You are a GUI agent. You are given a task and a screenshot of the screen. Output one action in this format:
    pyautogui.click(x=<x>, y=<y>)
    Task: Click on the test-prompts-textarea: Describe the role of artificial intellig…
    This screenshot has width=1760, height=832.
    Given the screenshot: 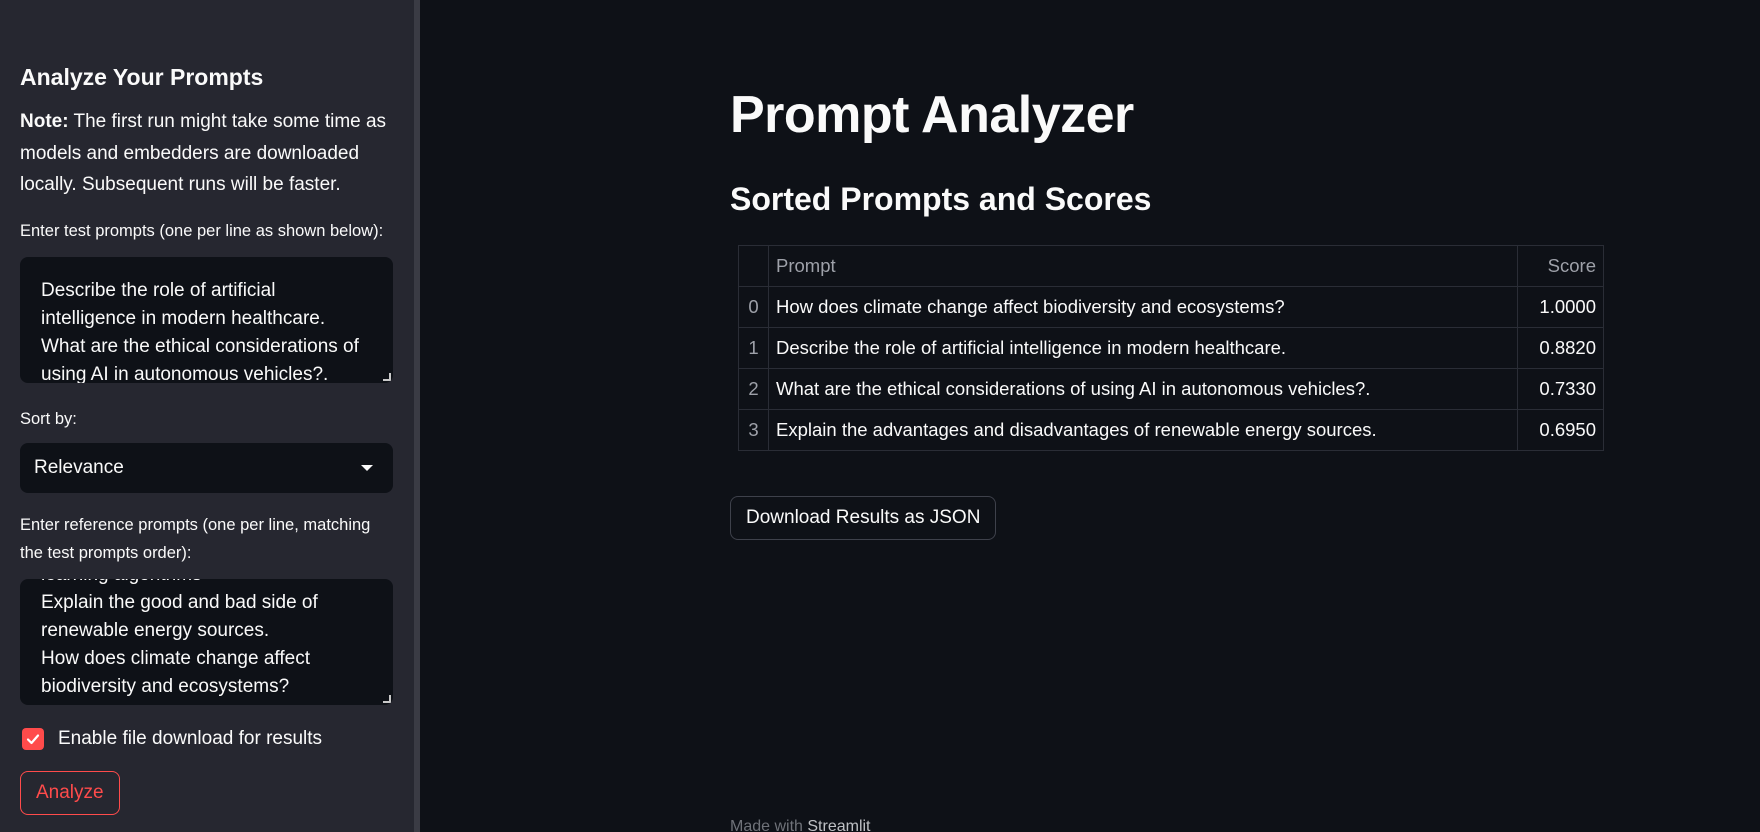 What is the action you would take?
    pyautogui.click(x=206, y=319)
    